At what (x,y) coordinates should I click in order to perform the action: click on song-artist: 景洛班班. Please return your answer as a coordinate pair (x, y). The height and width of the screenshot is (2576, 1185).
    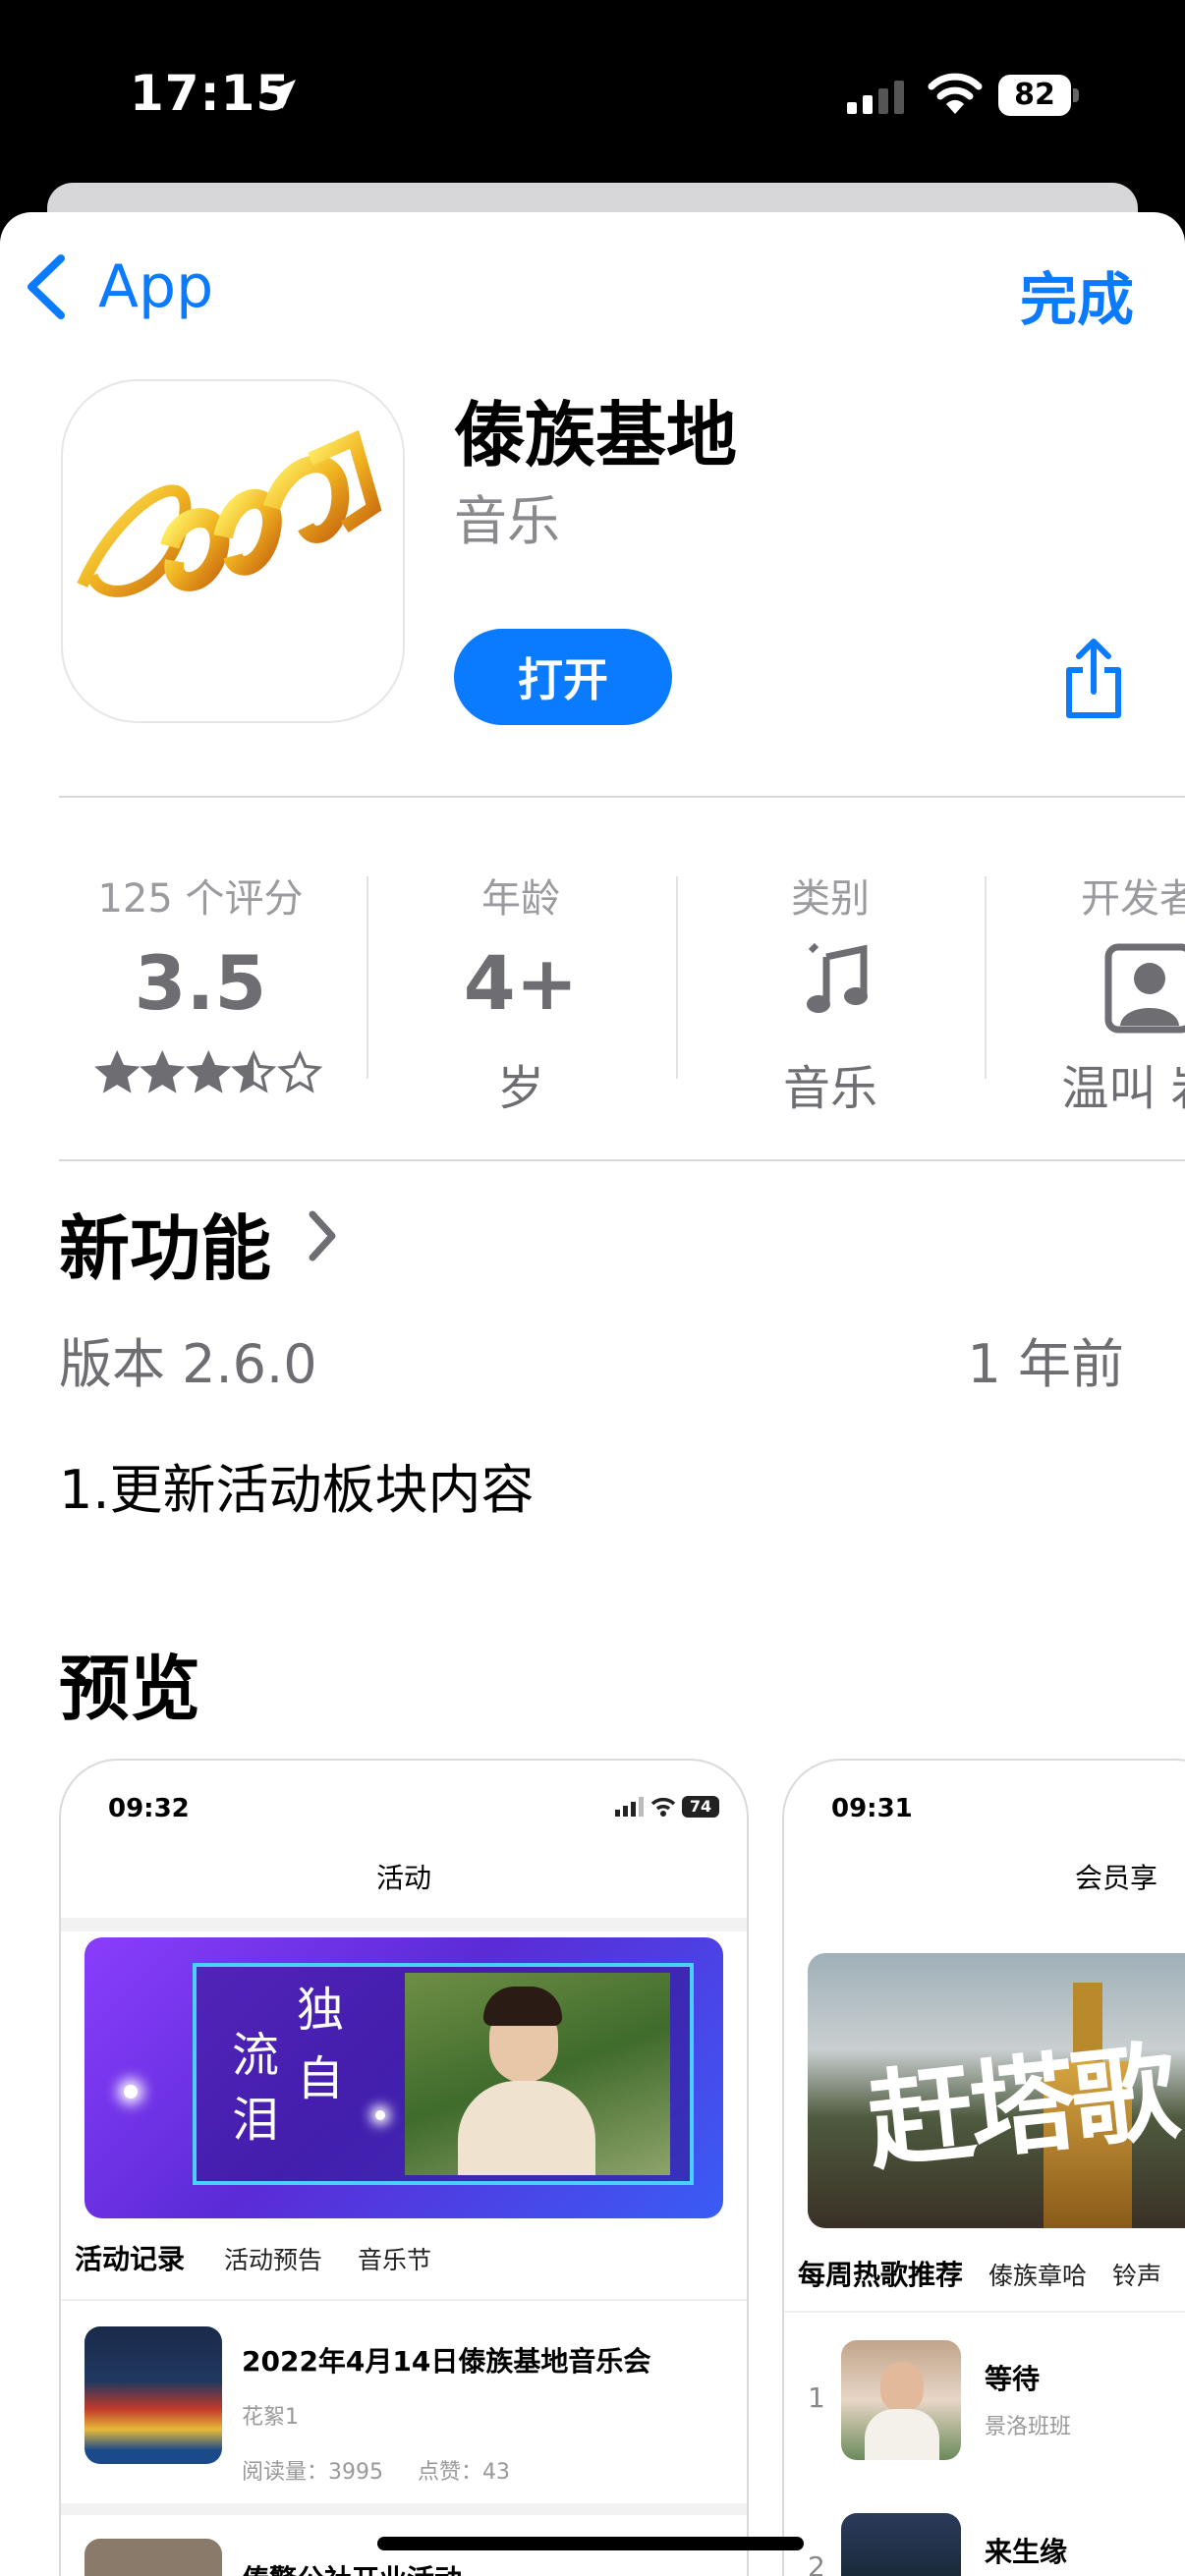
    Looking at the image, I should click on (1029, 2427).